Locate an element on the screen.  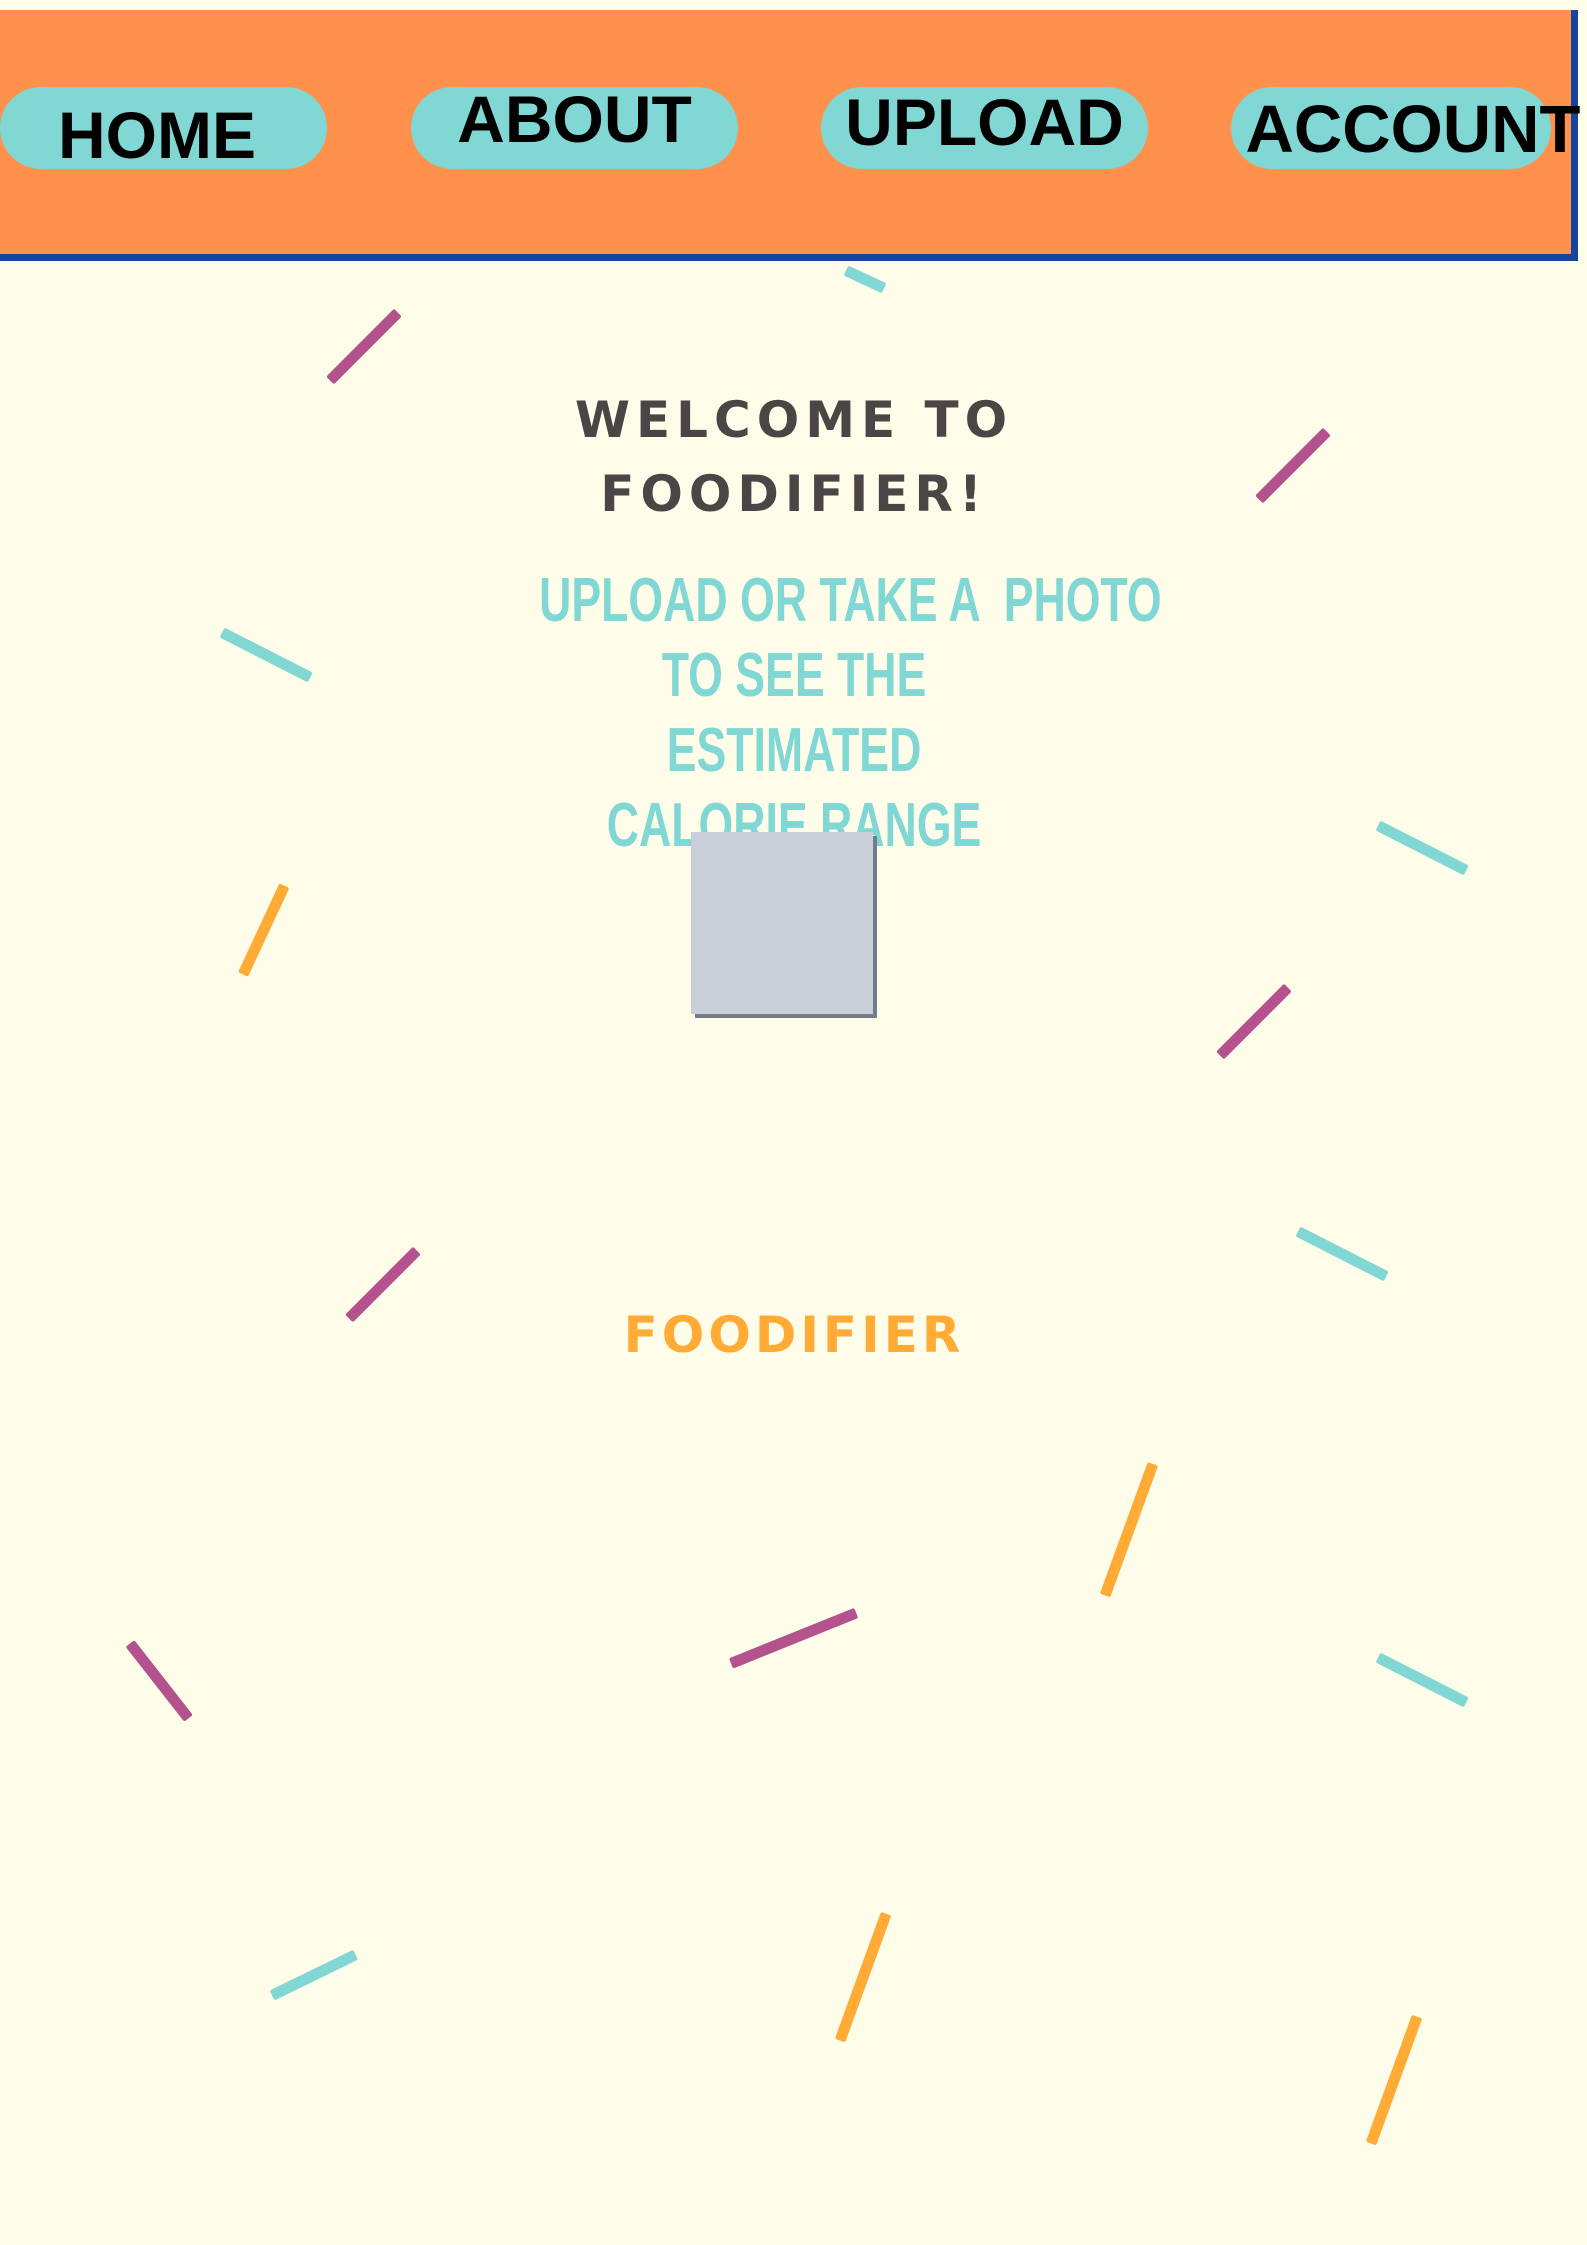
nav-about-button: ABOUT is located at coordinates (574, 125).